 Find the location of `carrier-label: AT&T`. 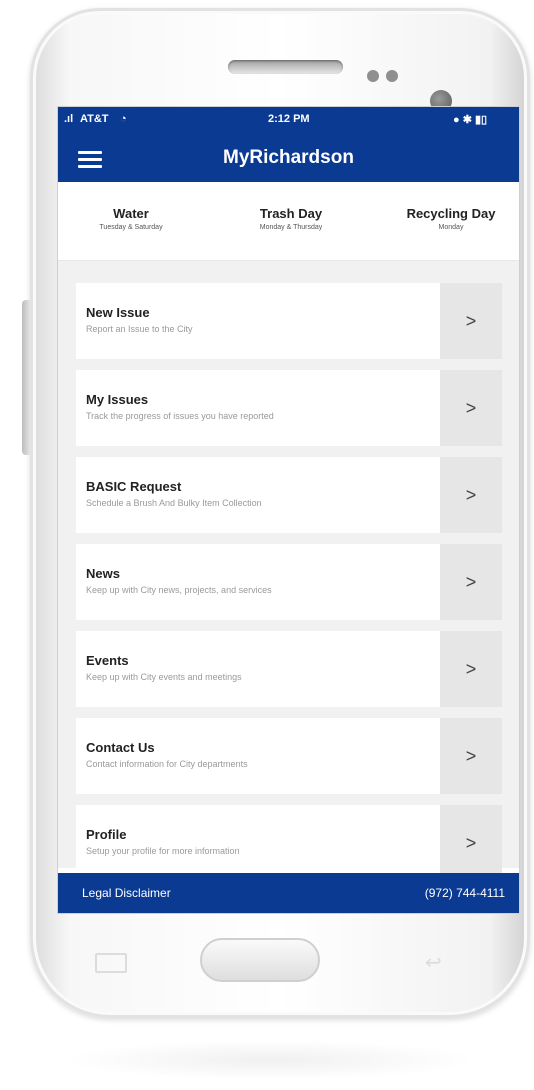

carrier-label: AT&T is located at coordinates (94, 119).